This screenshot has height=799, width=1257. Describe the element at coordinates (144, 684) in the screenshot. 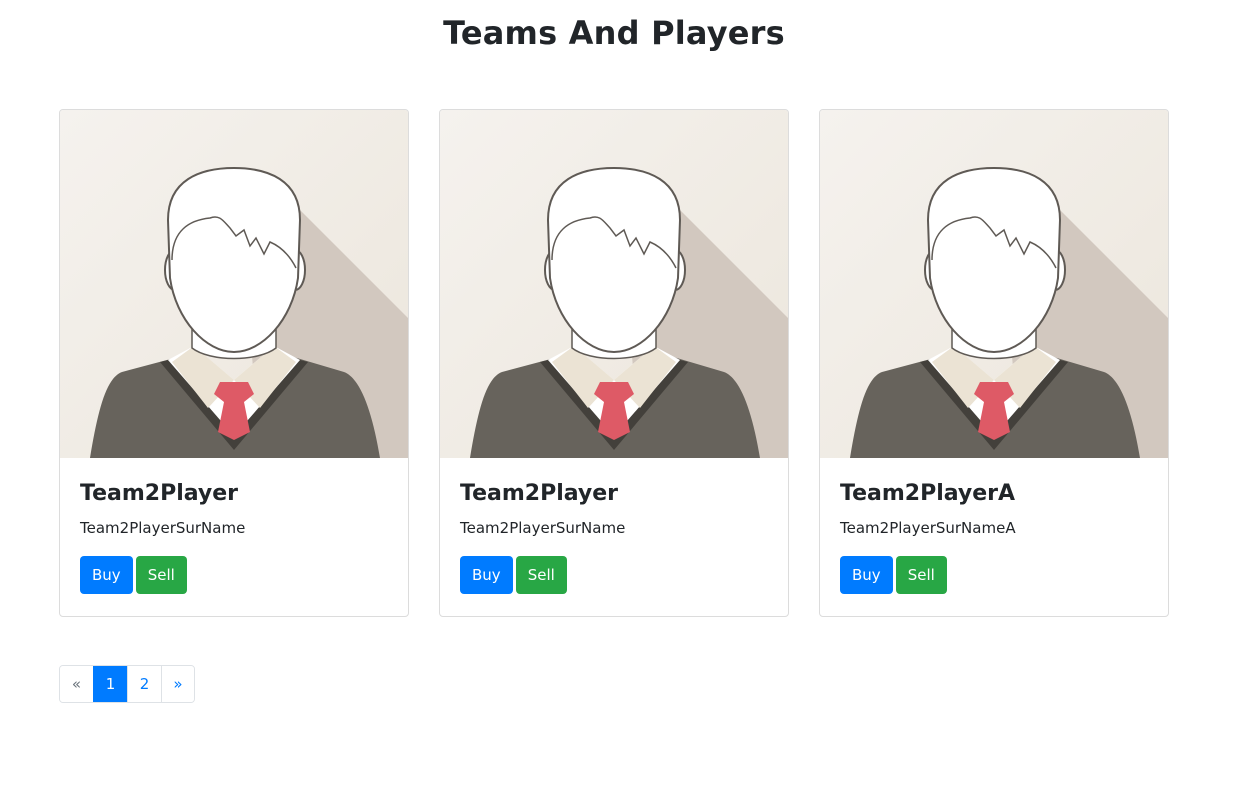

I see `pagination-page-2: 2` at that location.